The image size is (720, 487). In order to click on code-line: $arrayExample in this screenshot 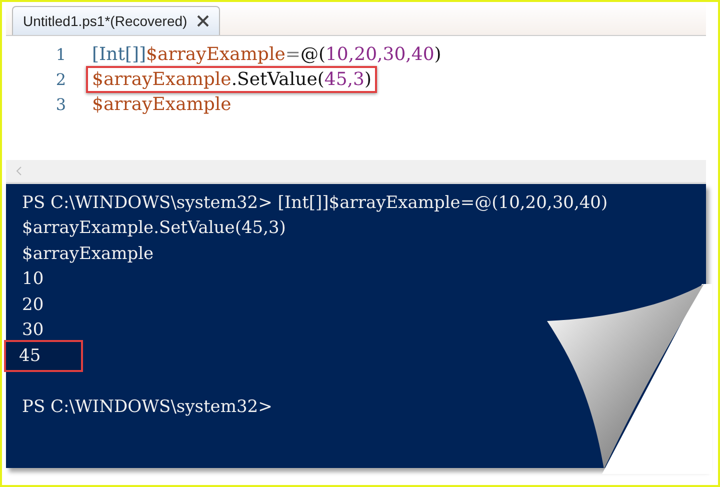, I will do `click(161, 105)`.